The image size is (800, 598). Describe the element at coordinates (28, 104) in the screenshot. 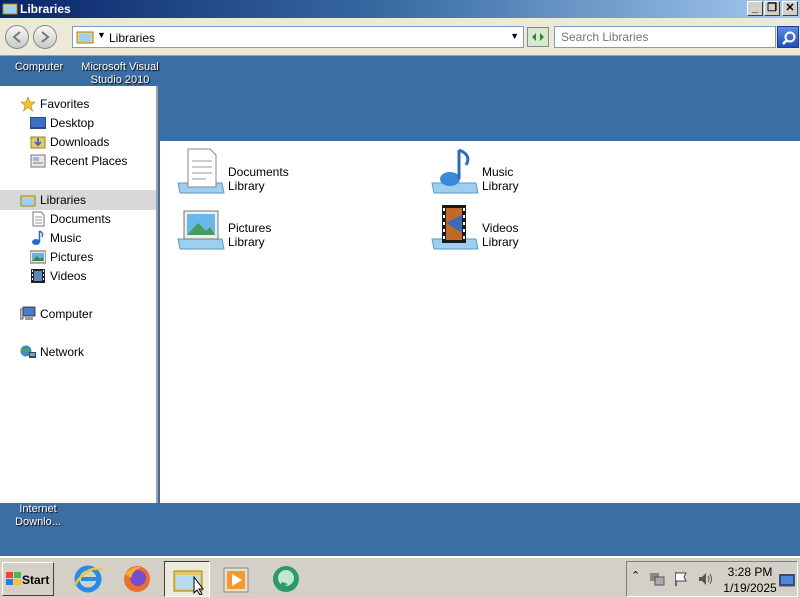

I see `star-icon` at that location.